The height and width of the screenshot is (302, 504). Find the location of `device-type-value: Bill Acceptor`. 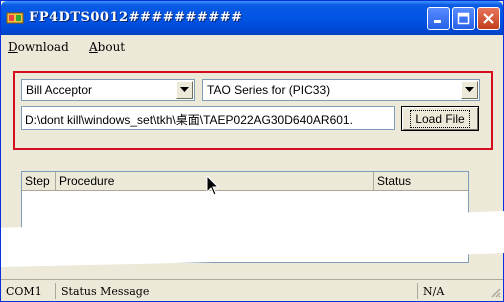

device-type-value: Bill Acceptor is located at coordinates (59, 90).